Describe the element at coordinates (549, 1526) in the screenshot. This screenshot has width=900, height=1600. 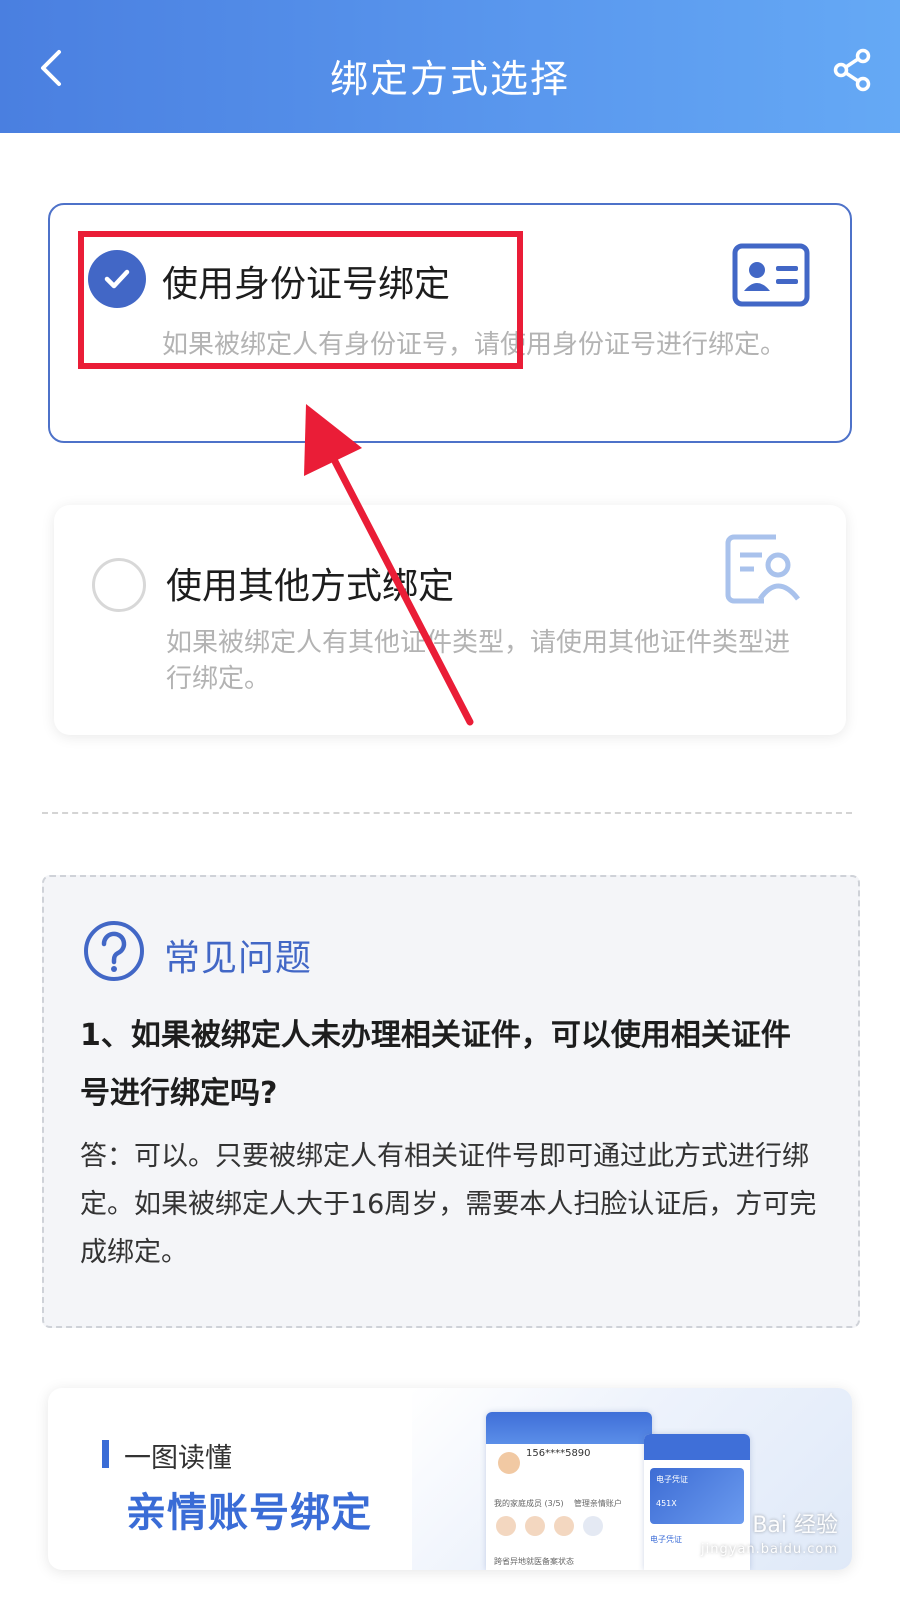
I see `mockup-member-avatars` at that location.